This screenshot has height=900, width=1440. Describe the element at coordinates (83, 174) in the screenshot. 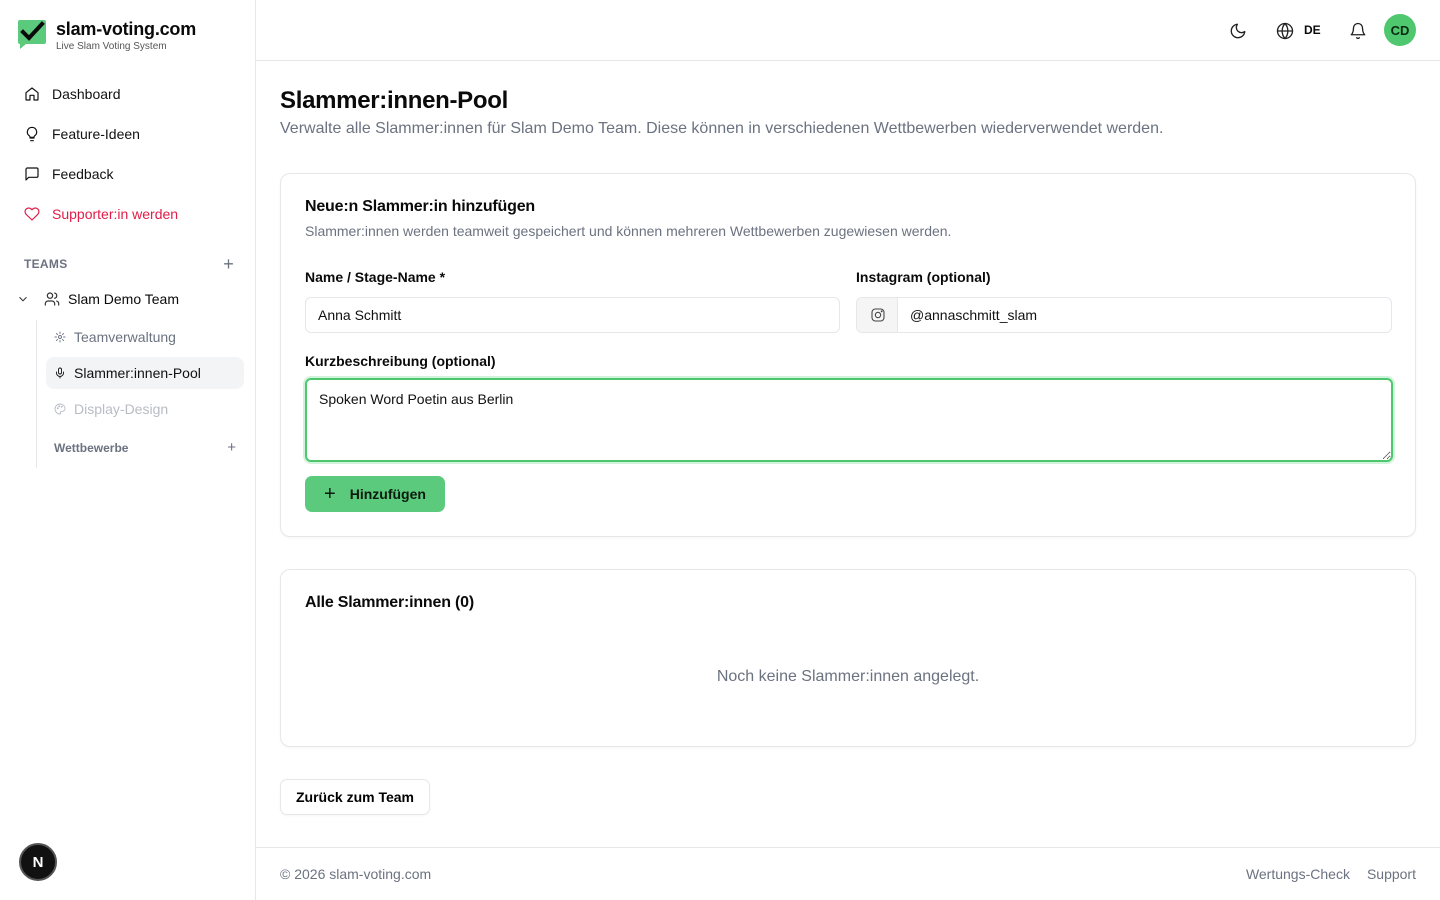

I see `nav-item-label: Feedback` at that location.